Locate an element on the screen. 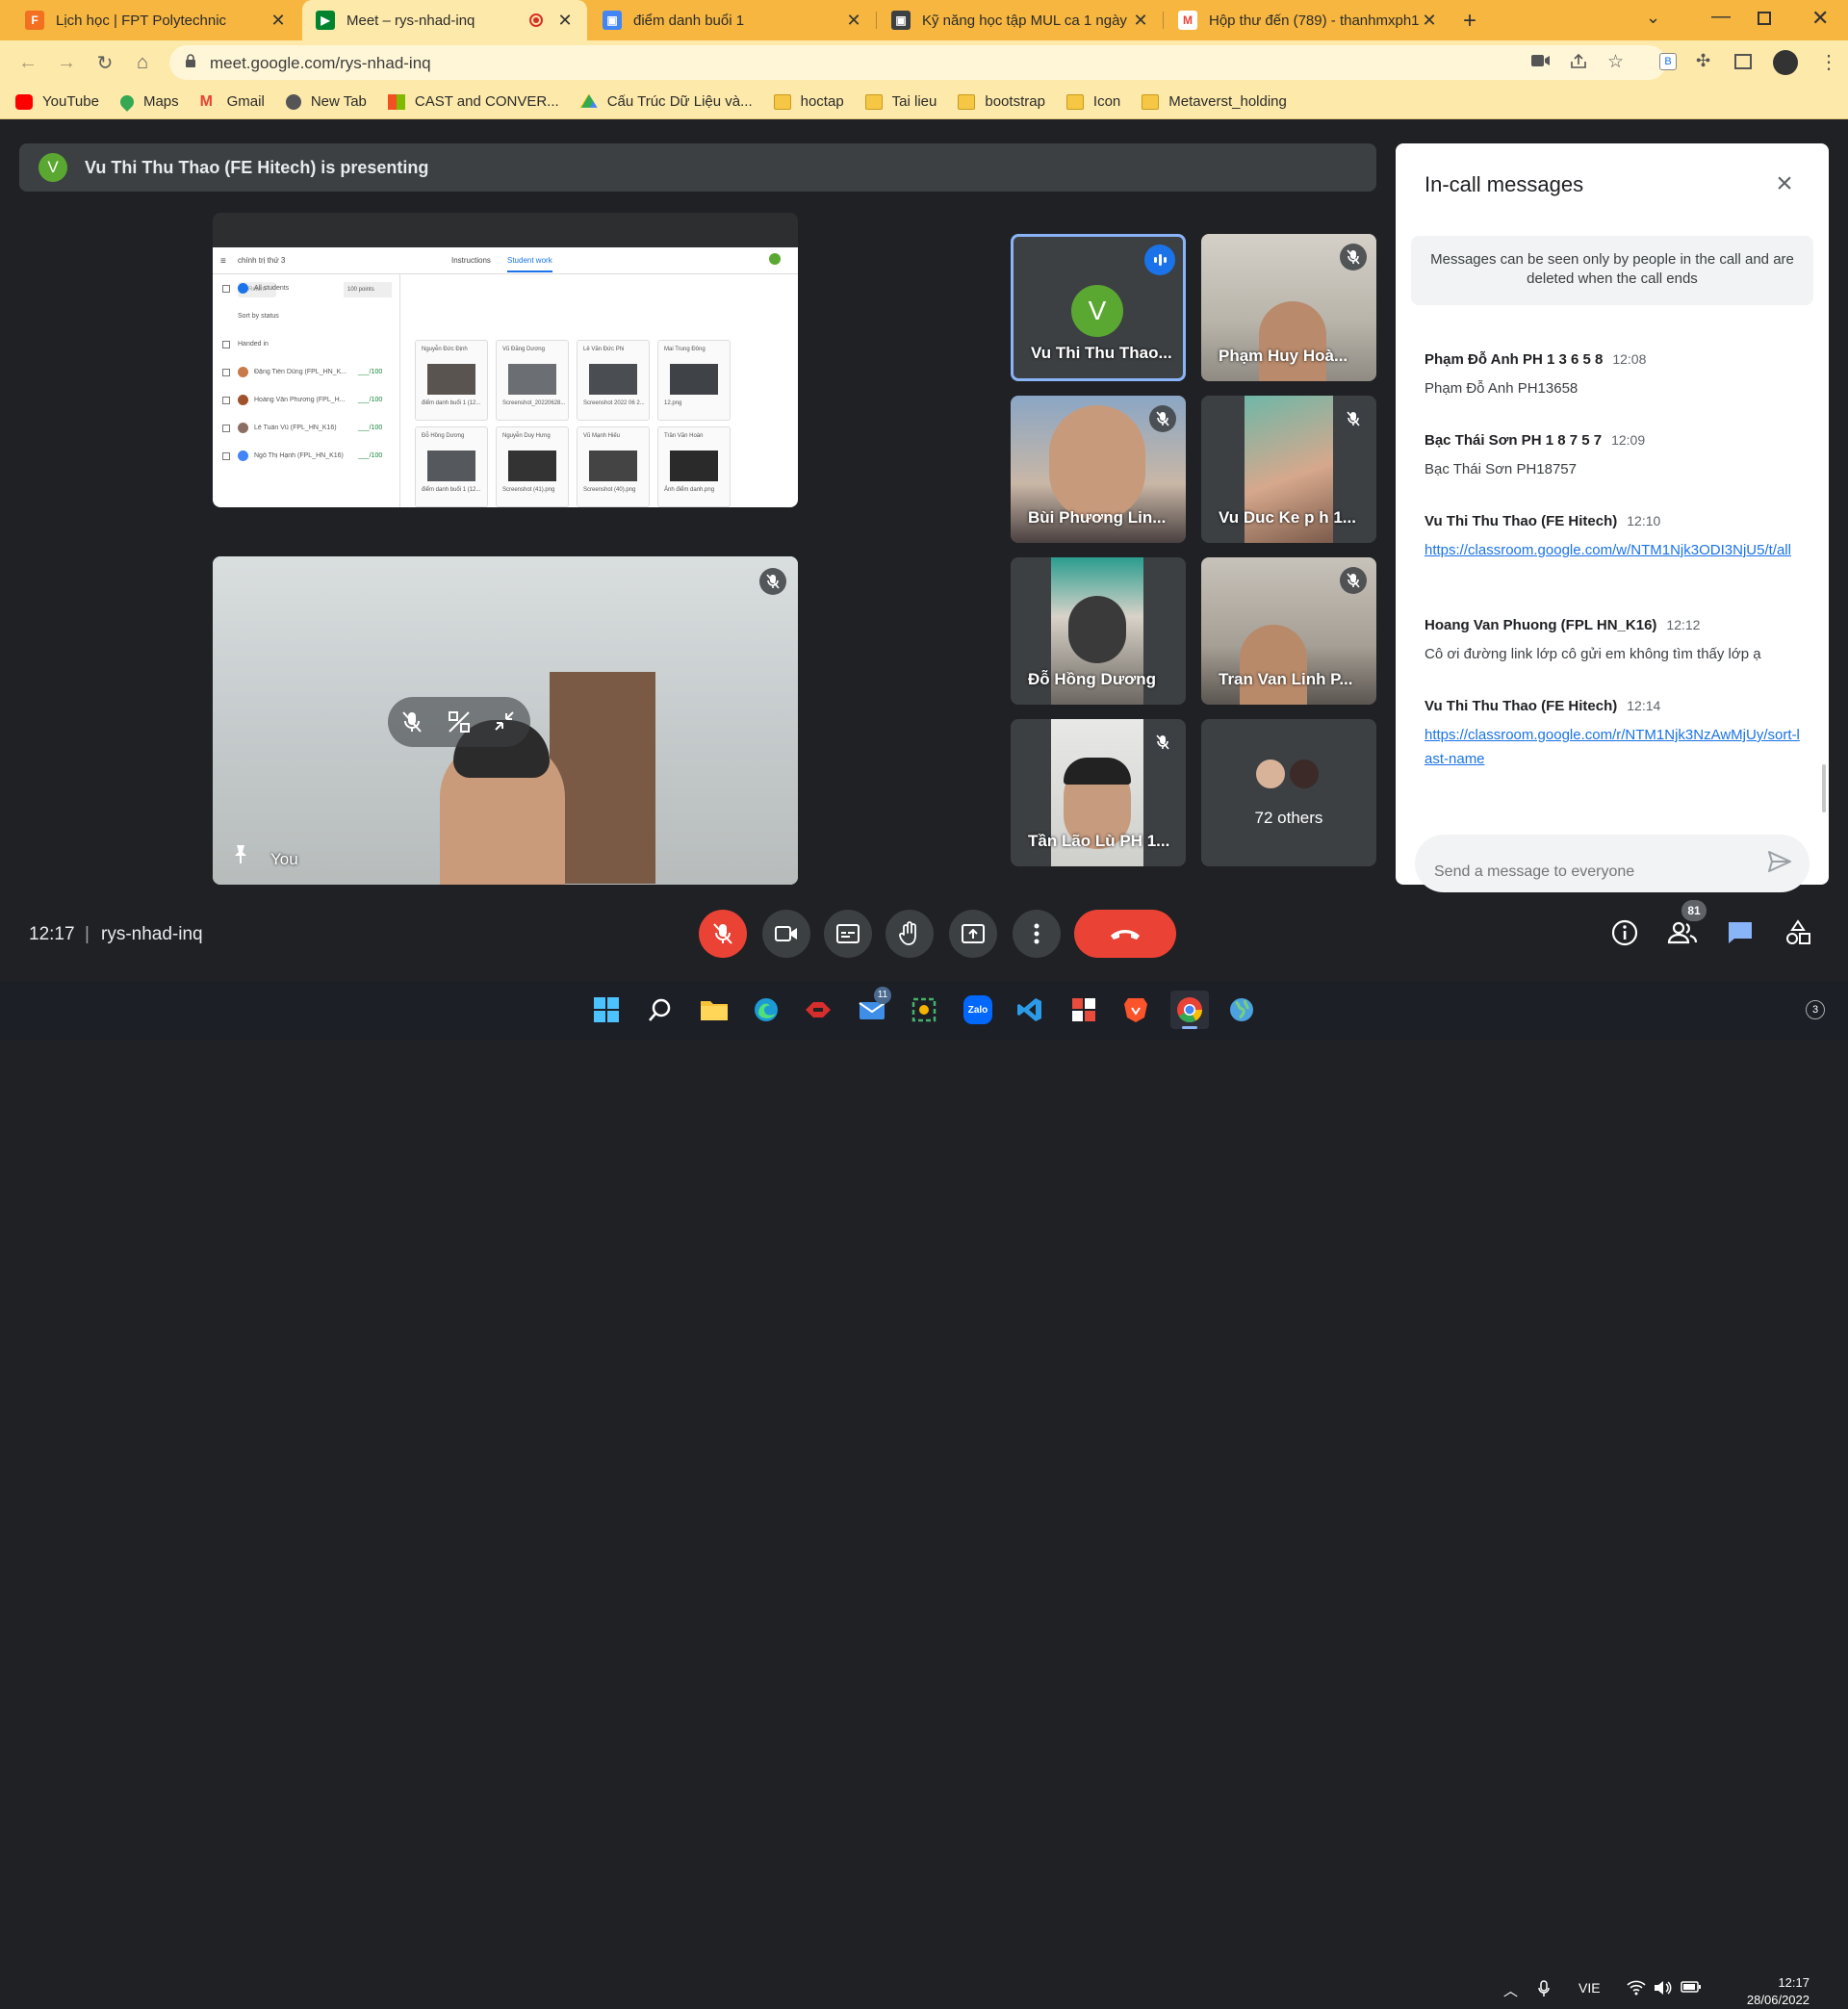 This screenshot has height=2009, width=1848. profile-avatar is located at coordinates (1785, 62).